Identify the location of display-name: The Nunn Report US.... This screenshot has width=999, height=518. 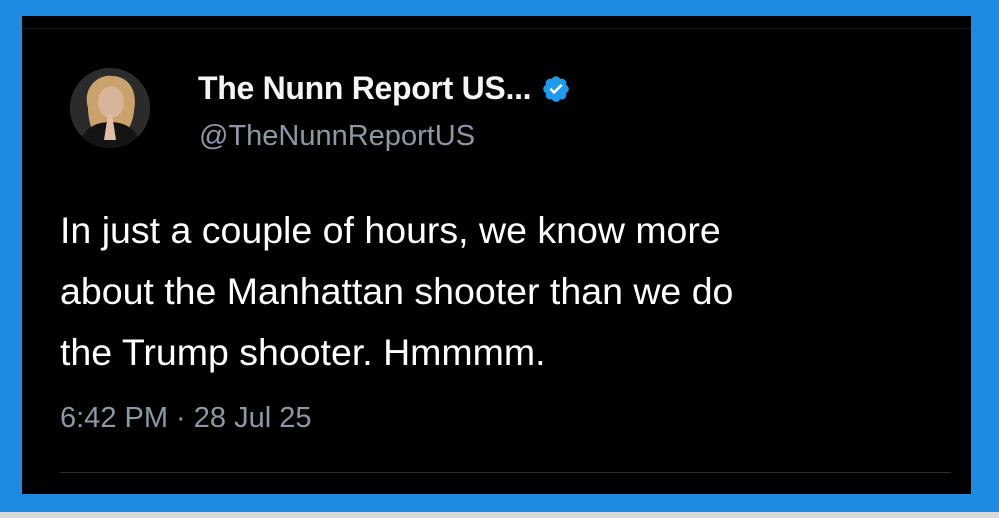
(365, 88).